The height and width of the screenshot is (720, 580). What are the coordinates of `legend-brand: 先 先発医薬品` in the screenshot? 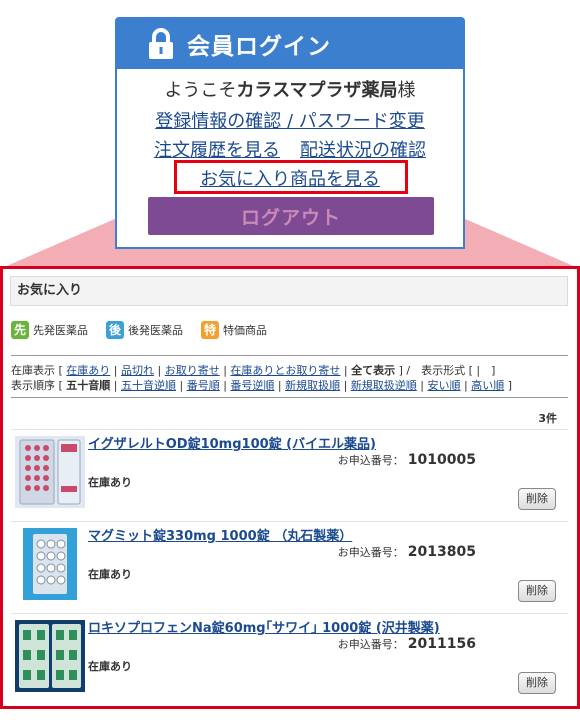 It's located at (49, 330).